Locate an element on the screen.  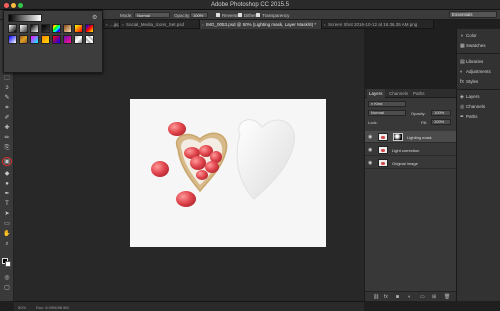
type-tool-icon: T is located at coordinates (7, 204).